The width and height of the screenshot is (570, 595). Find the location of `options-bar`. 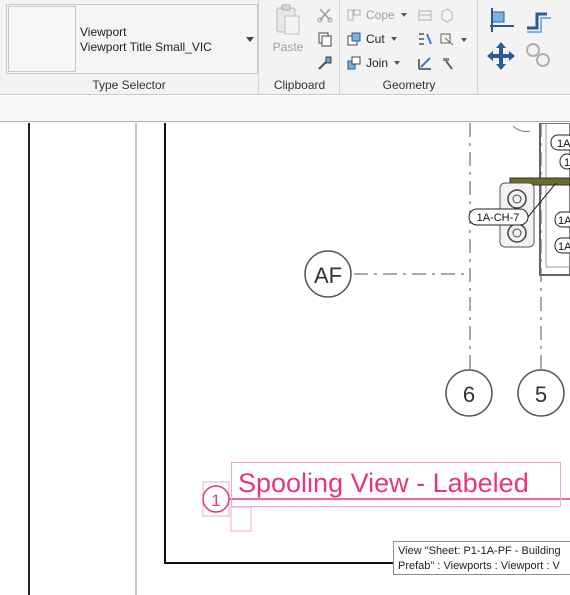

options-bar is located at coordinates (285, 109).